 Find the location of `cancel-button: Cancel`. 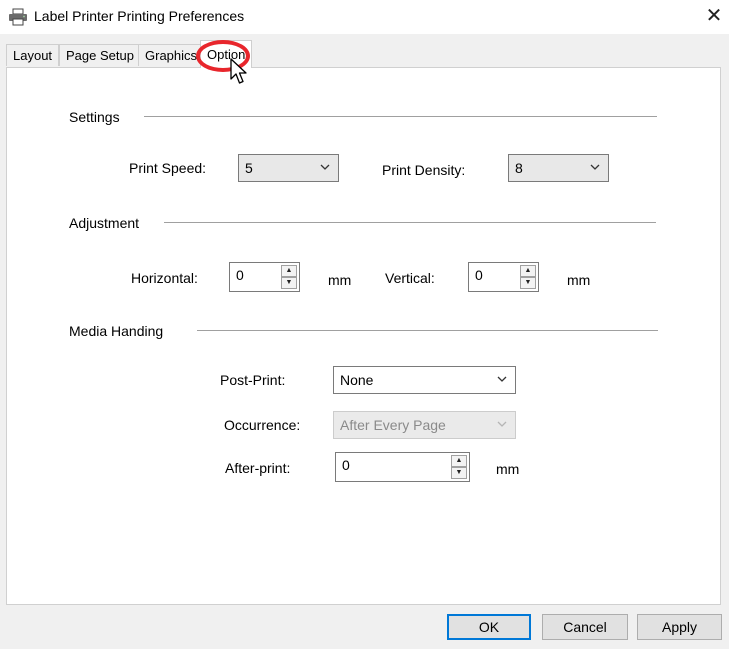

cancel-button: Cancel is located at coordinates (585, 627).